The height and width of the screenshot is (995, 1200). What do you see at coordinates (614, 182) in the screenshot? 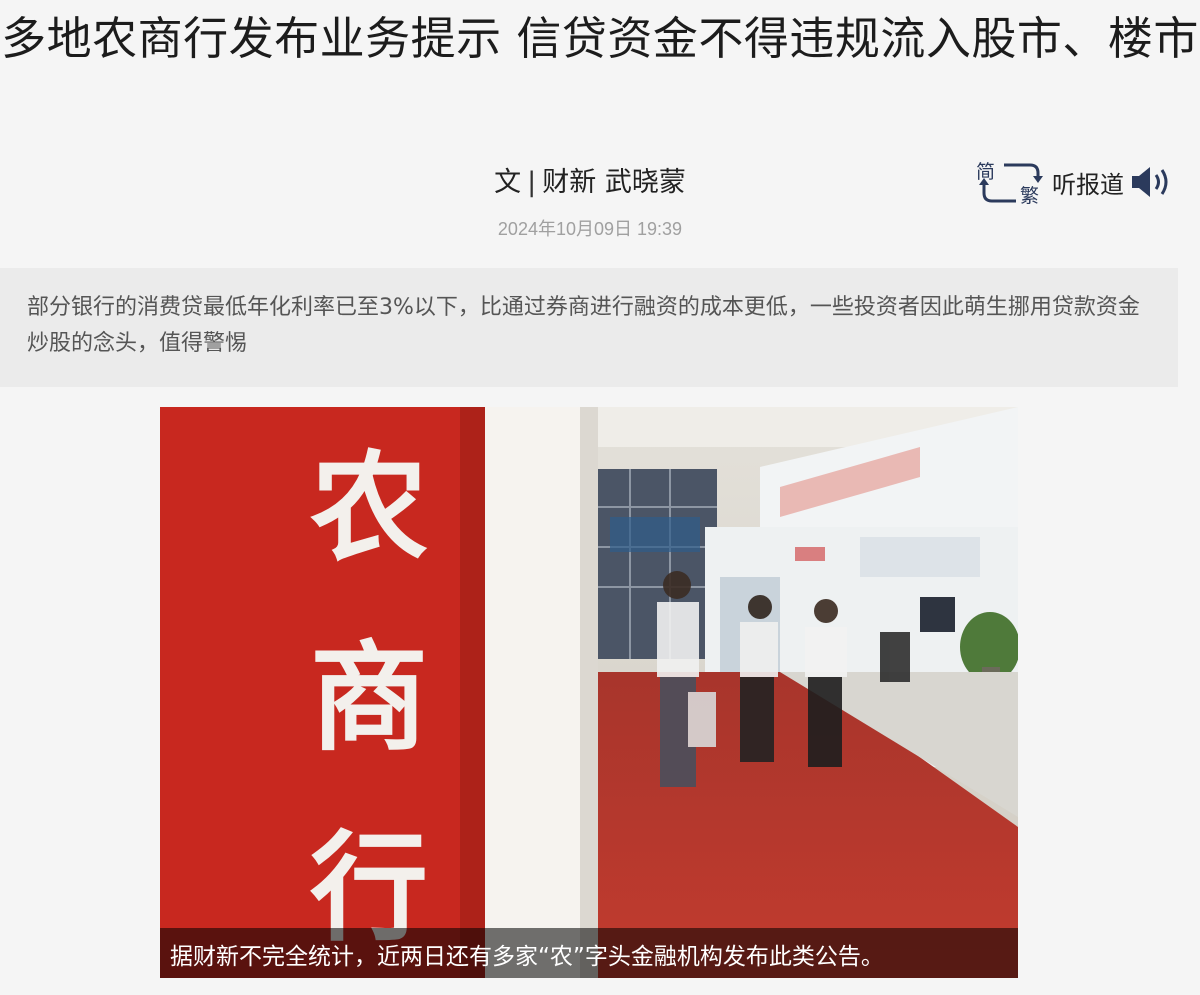
I see `byline-author: 财新 武晓蒙` at bounding box center [614, 182].